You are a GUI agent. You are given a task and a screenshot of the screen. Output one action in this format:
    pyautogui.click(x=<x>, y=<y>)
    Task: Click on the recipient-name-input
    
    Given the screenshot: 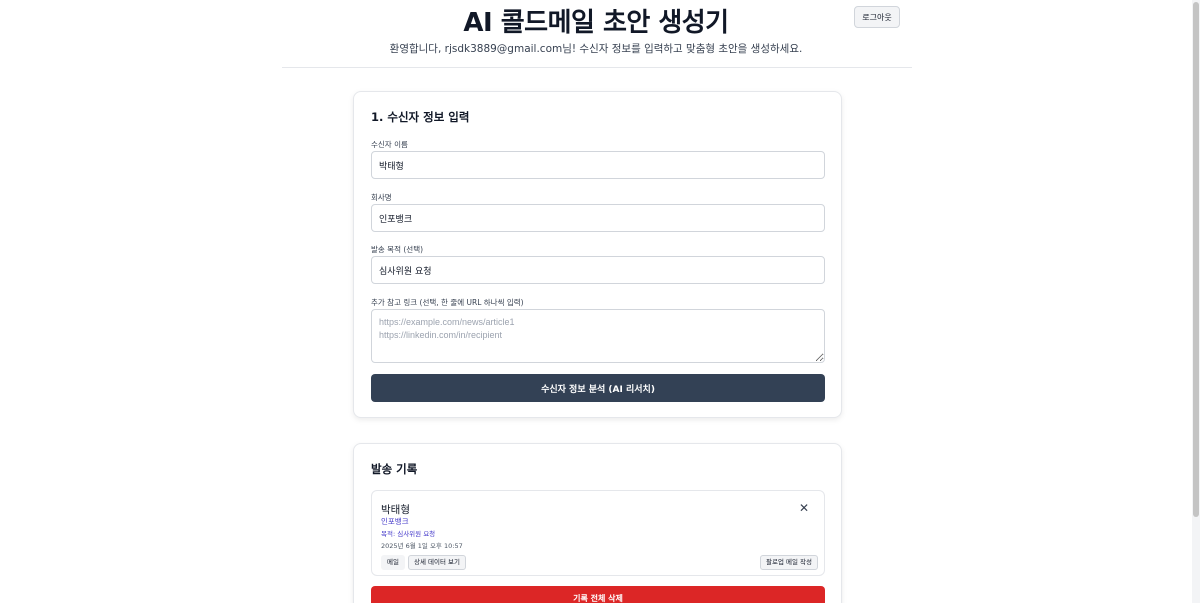 What is the action you would take?
    pyautogui.click(x=598, y=165)
    